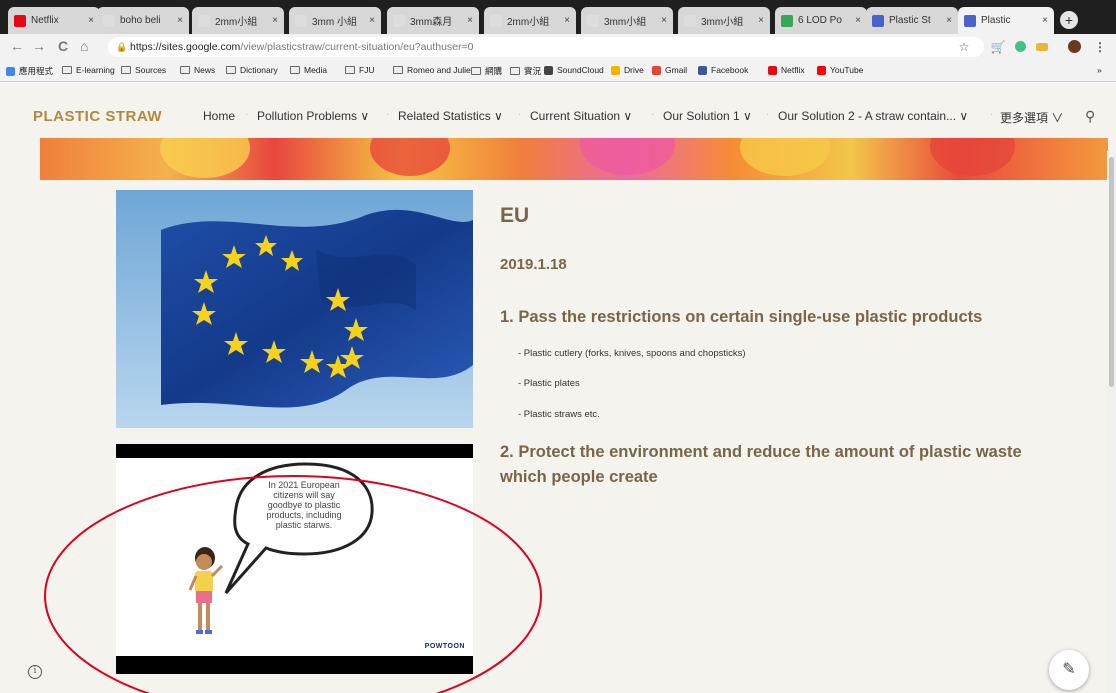 Image resolution: width=1116 pixels, height=693 pixels. What do you see at coordinates (793, 70) in the screenshot?
I see `bookmark-label: Netflix` at bounding box center [793, 70].